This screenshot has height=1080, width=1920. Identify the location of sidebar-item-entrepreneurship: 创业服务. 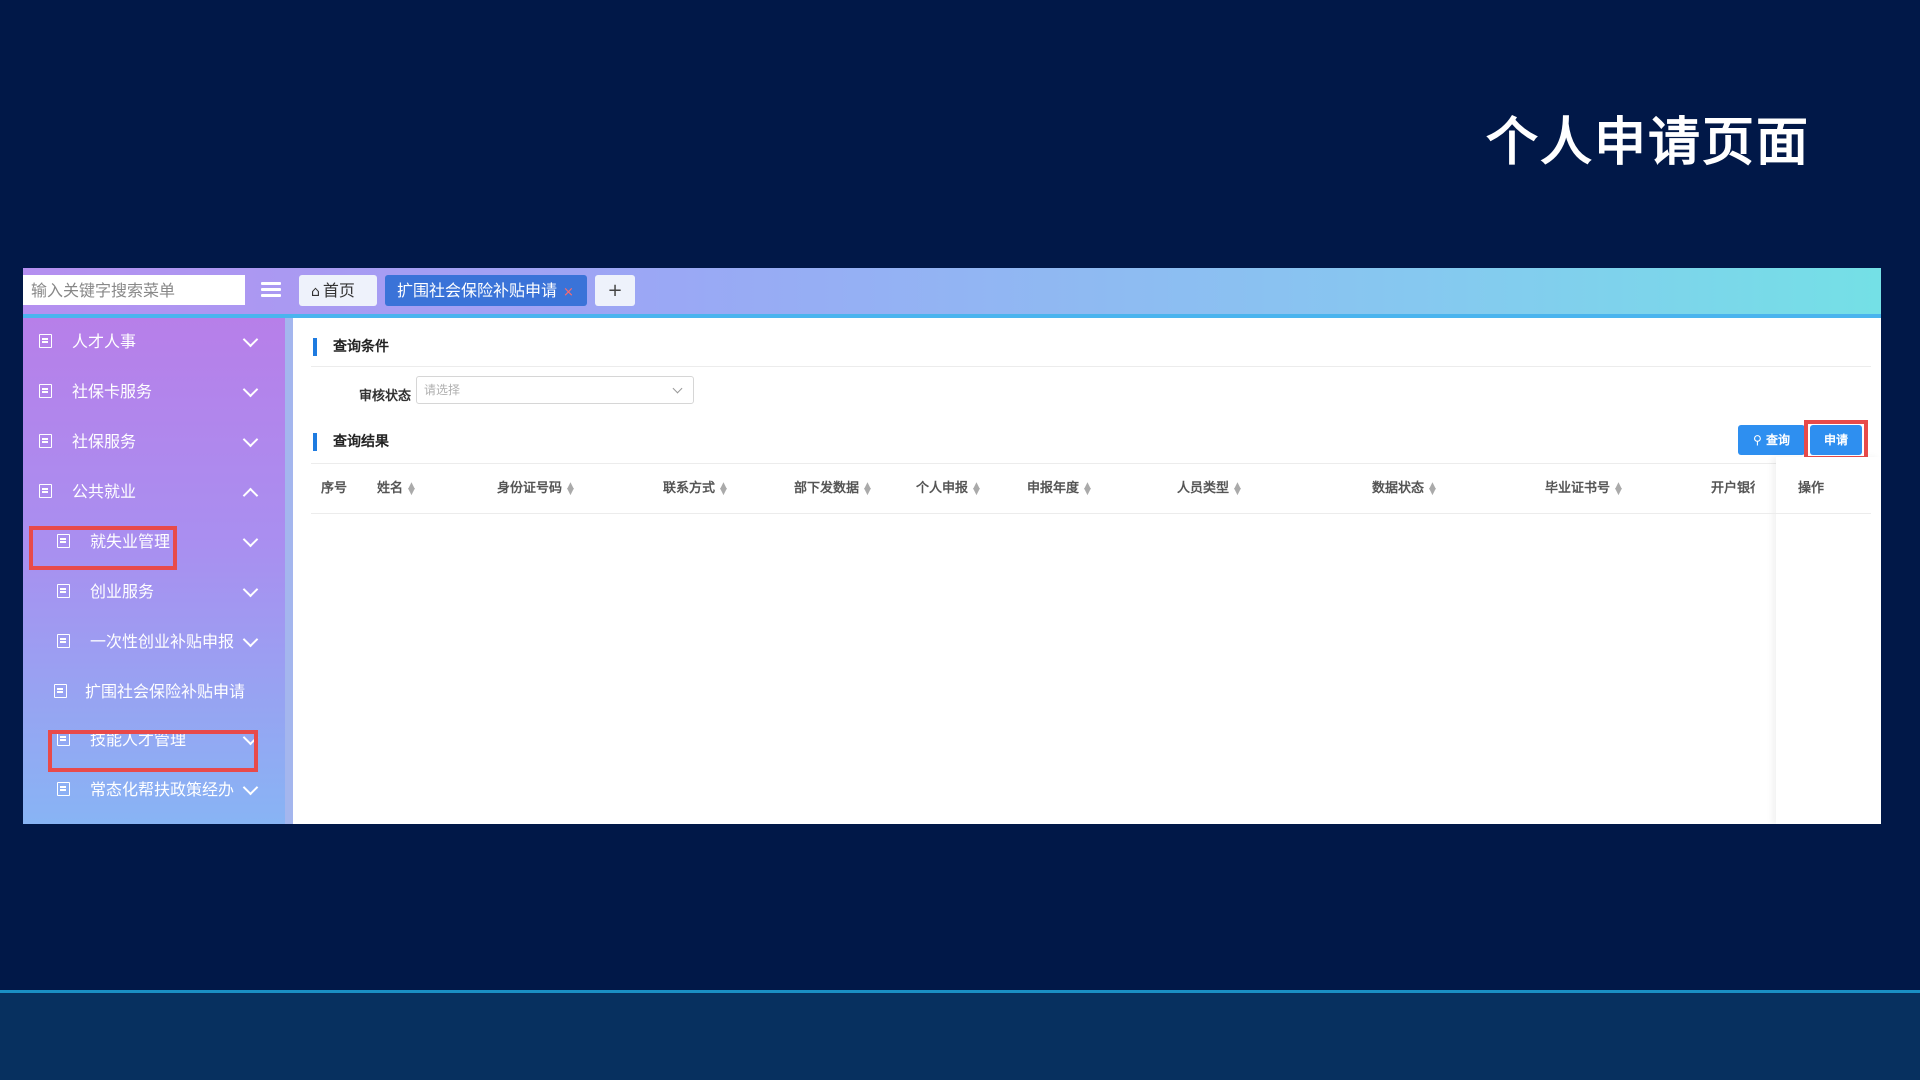
(154, 592).